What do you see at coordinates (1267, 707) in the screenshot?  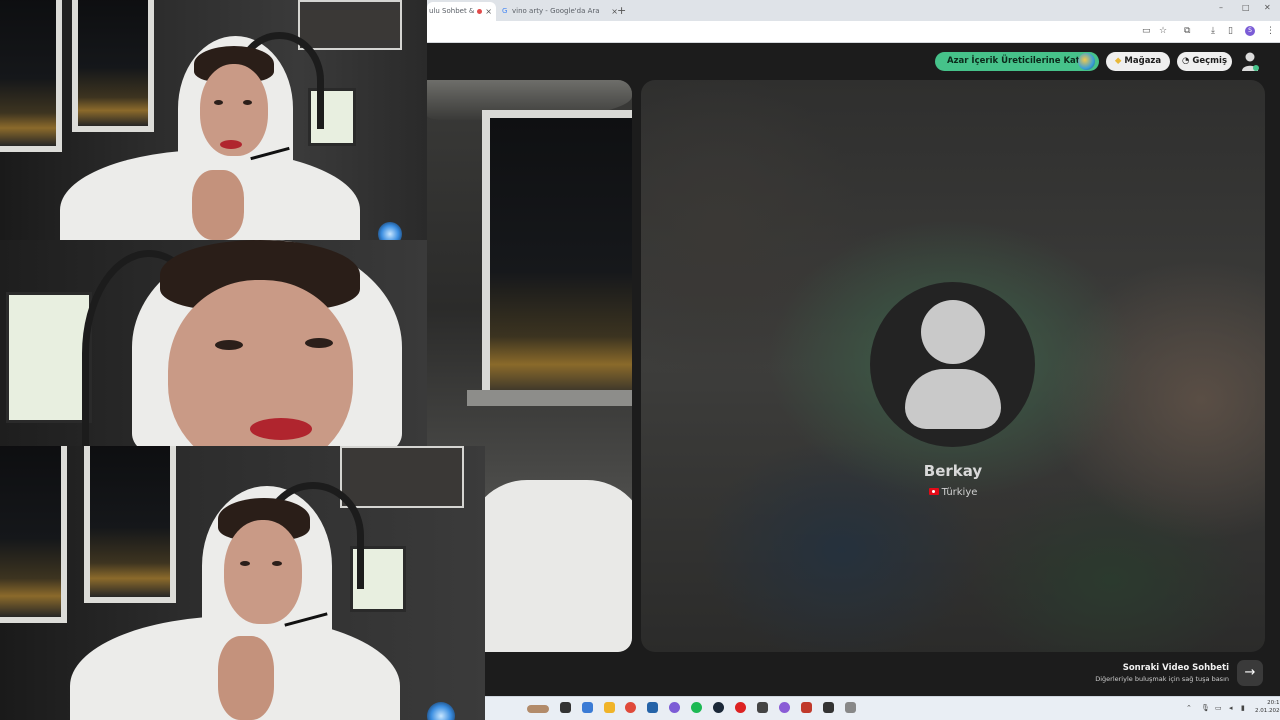 I see `system-clock: 20:17 2.01.2026` at bounding box center [1267, 707].